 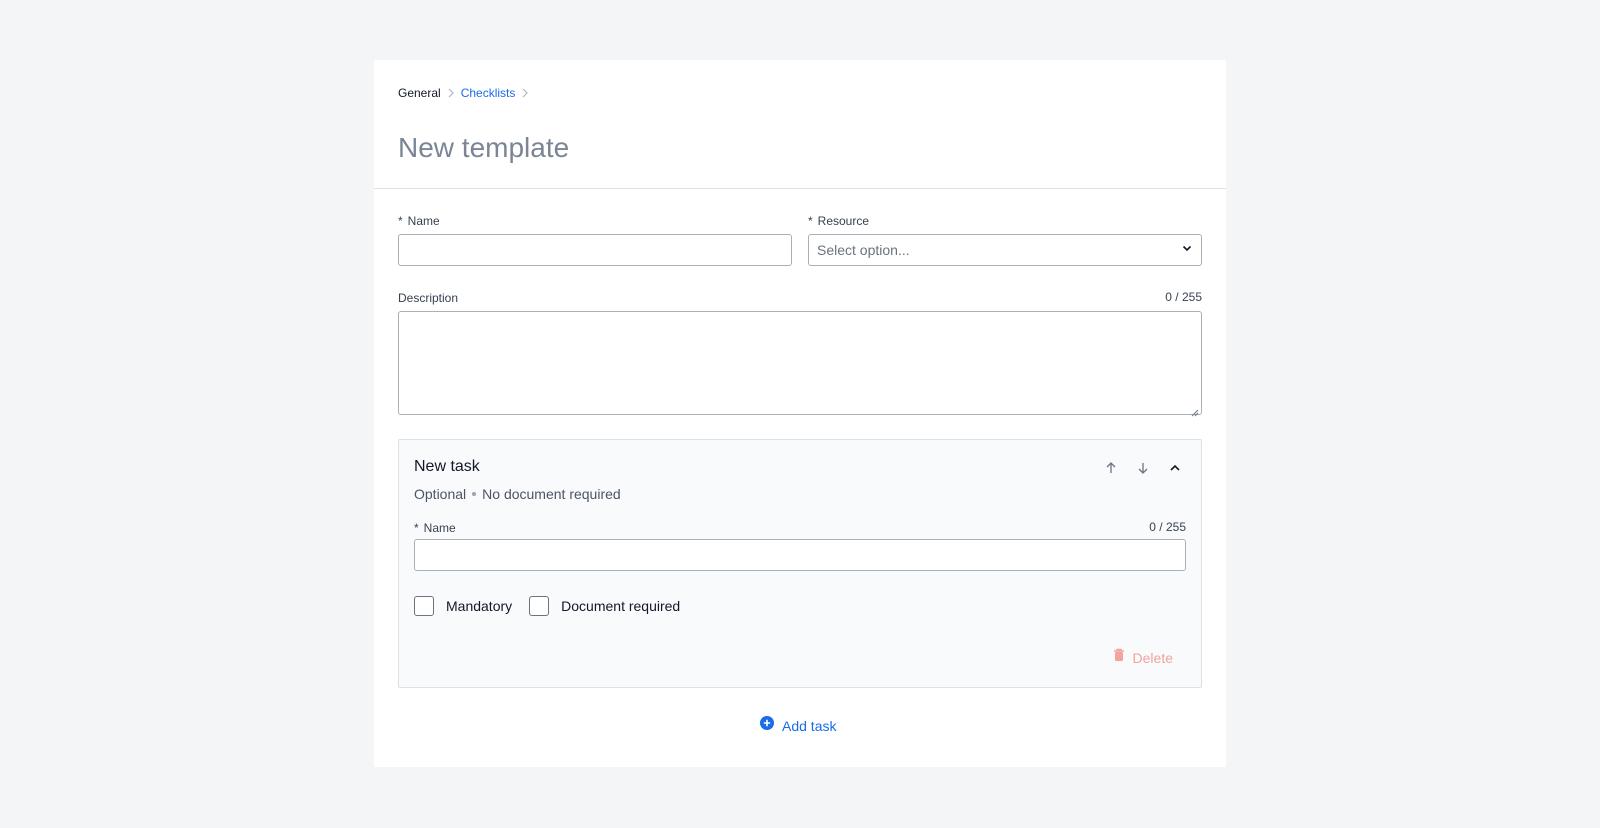 I want to click on description-label: Description, so click(x=428, y=298).